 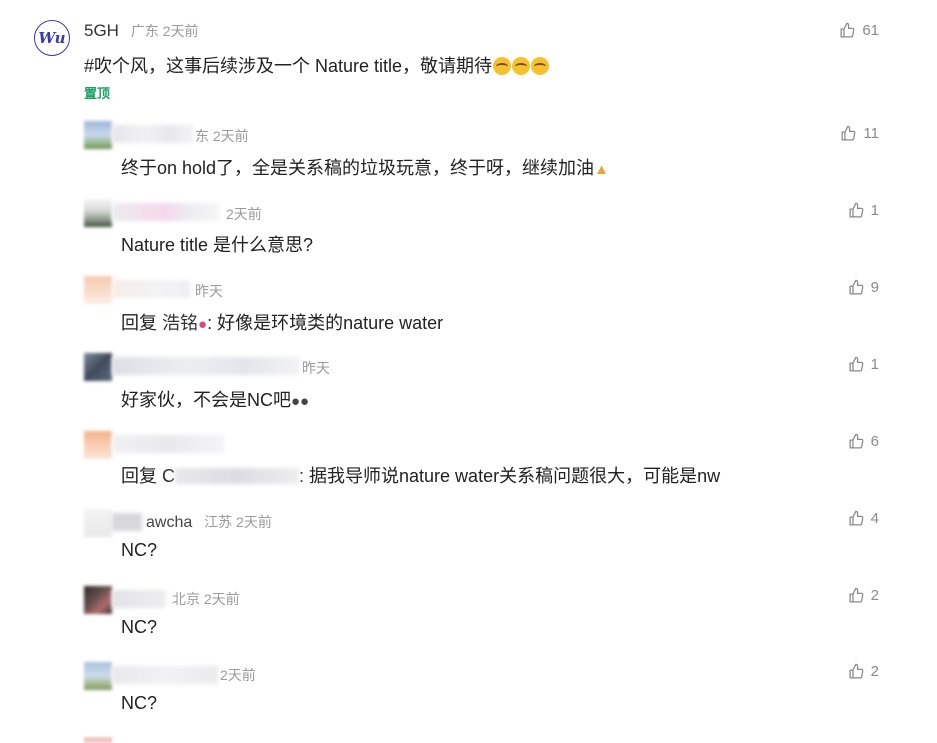 I want to click on comment-body: : 据我导师说nature water关系稿问题很大，可能是nw, so click(x=510, y=476).